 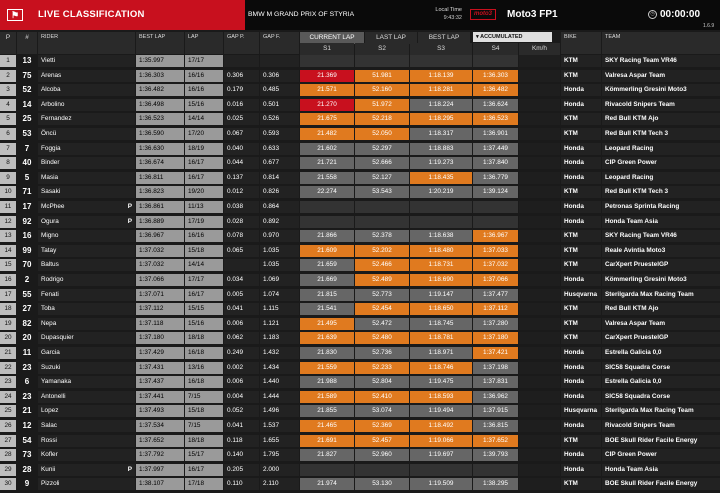 I want to click on position-cell: 18, so click(x=8, y=309).